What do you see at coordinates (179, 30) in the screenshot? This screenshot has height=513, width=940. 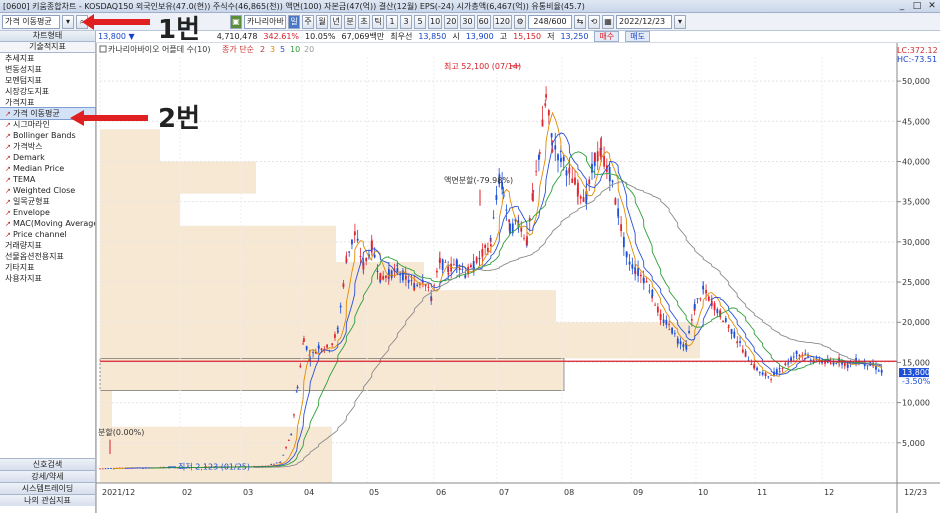 I see `annotation-label-1: 1번` at bounding box center [179, 30].